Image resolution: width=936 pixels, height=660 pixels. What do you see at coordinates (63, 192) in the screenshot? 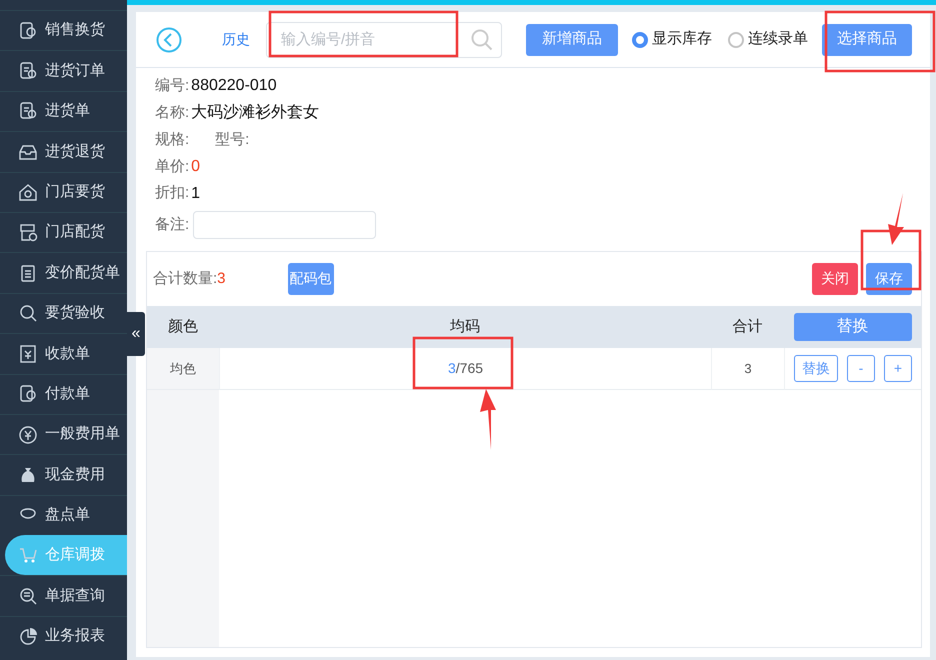
I see `sidebar-item: 门店要货` at bounding box center [63, 192].